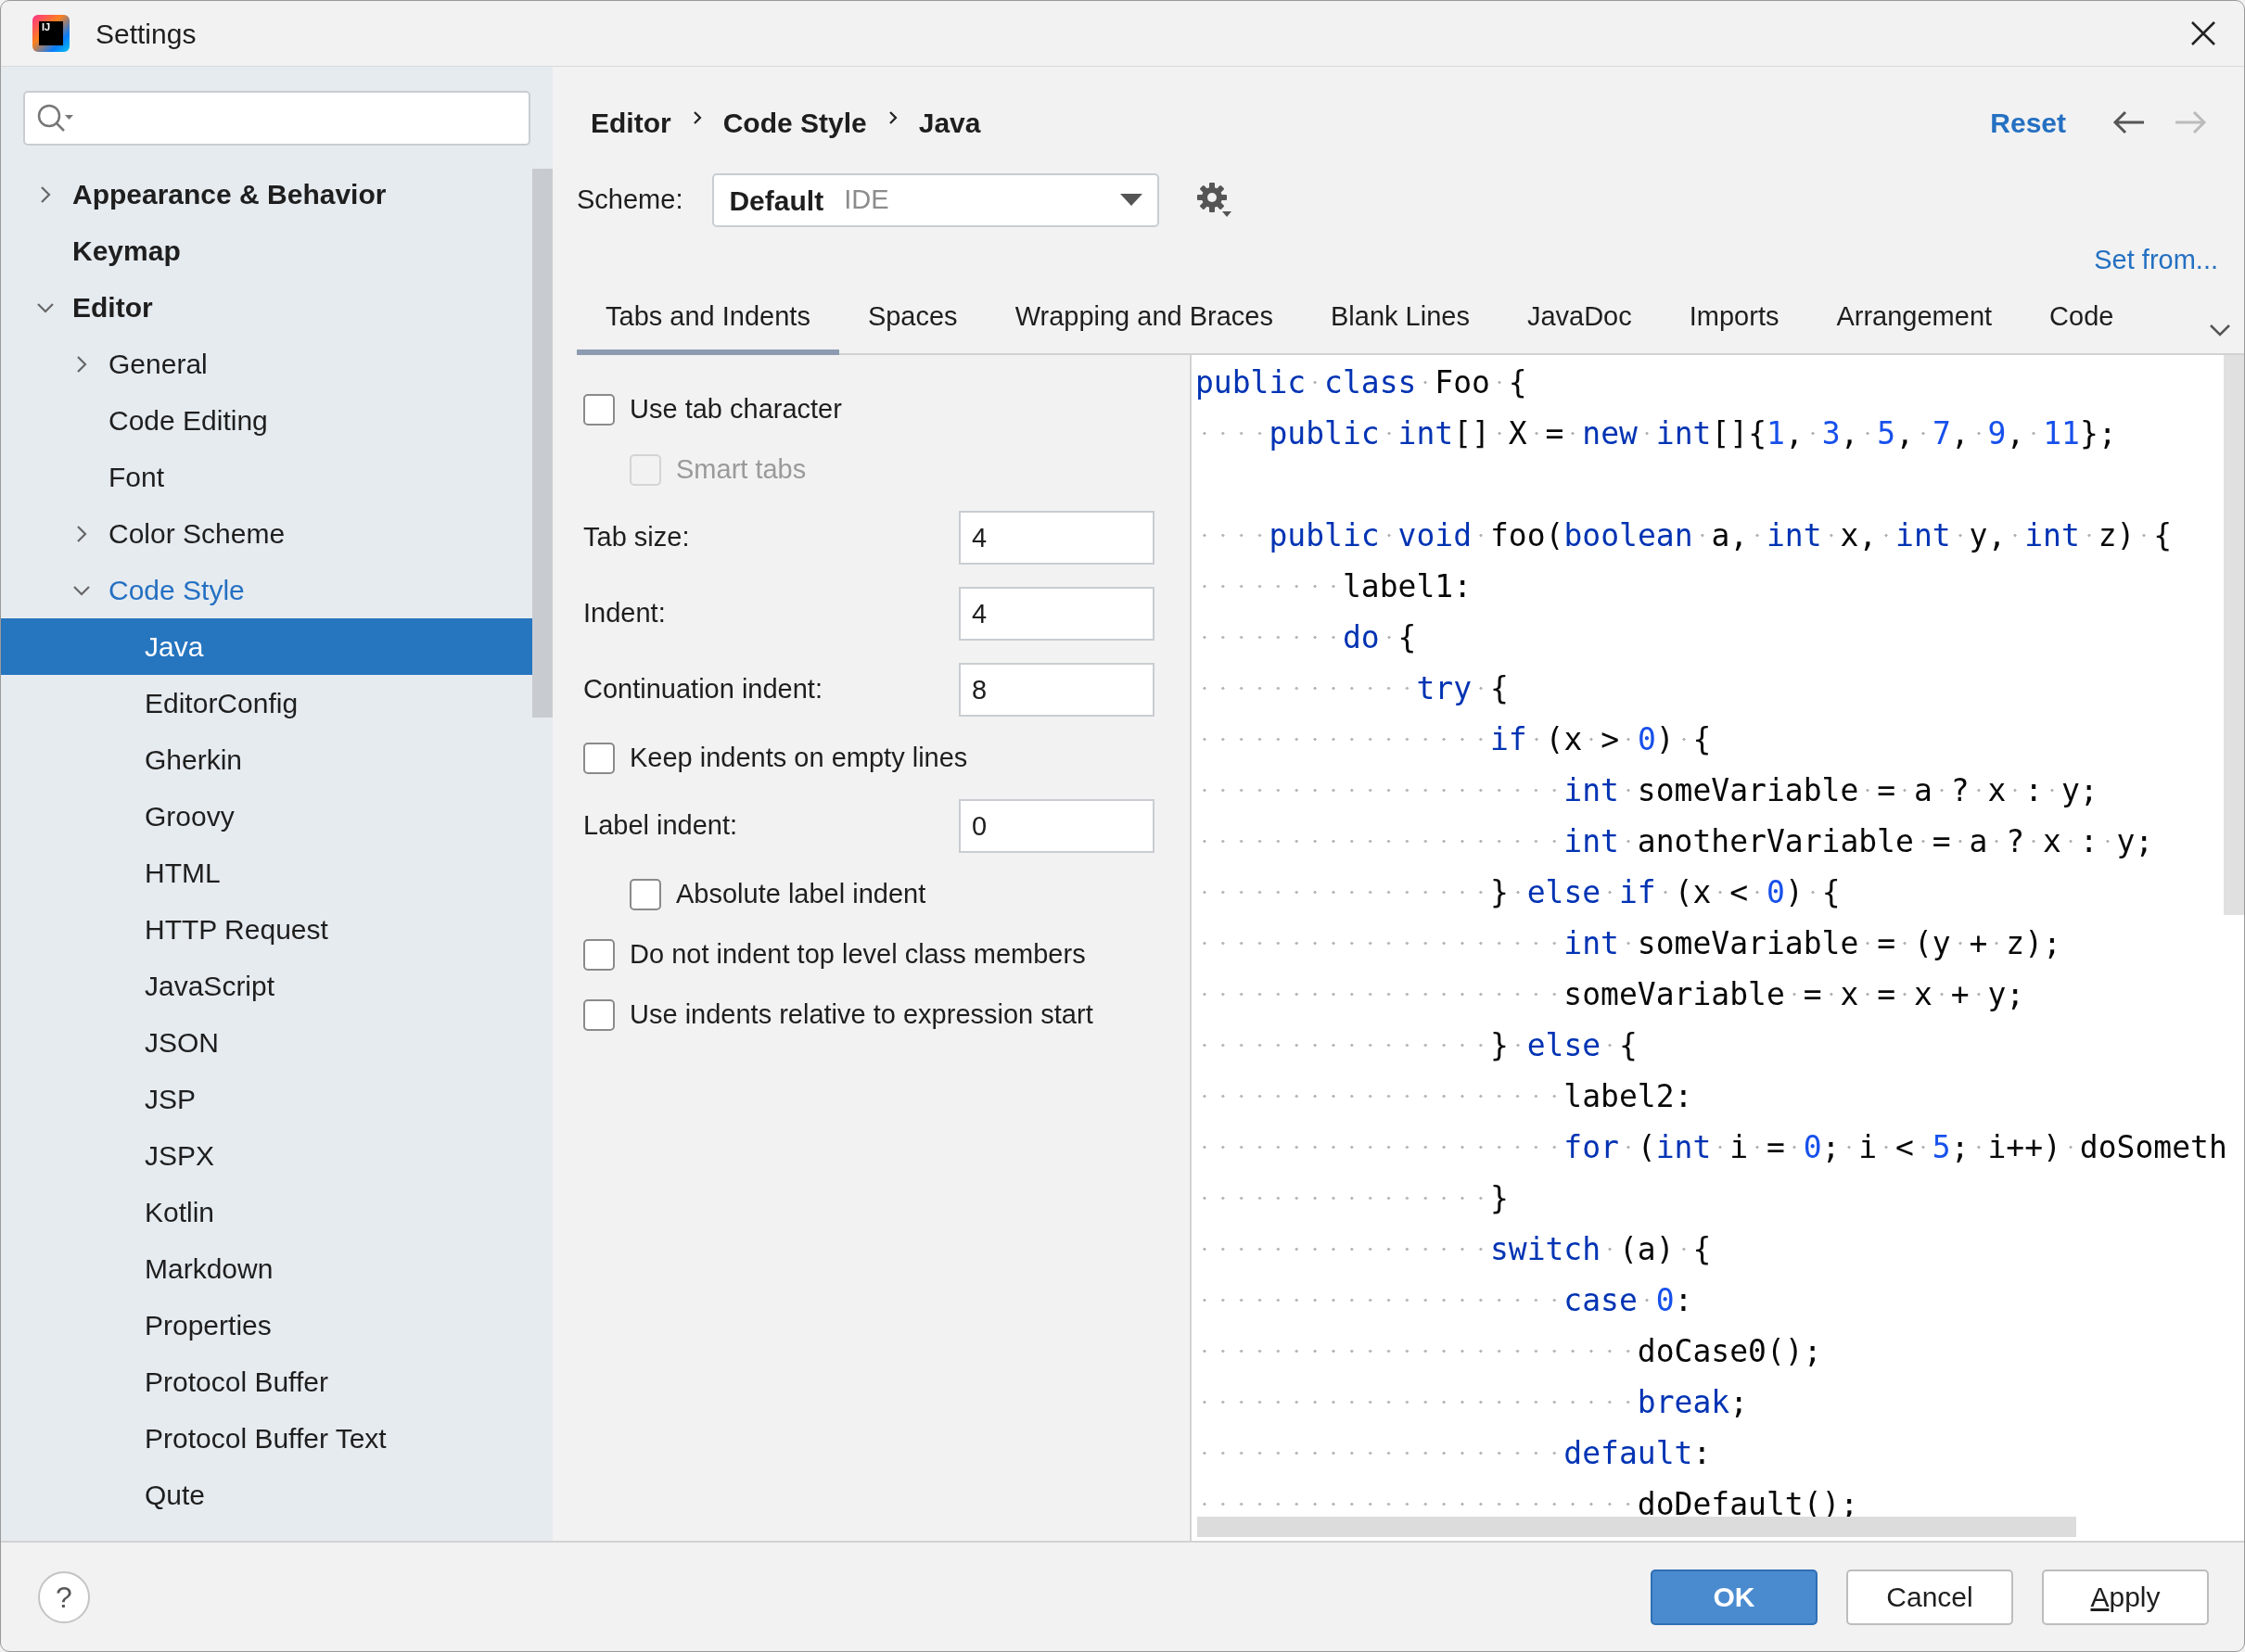 The height and width of the screenshot is (1652, 2245). Describe the element at coordinates (1719, 943) in the screenshot. I see `code-line: int someVariable = (y + z);` at that location.